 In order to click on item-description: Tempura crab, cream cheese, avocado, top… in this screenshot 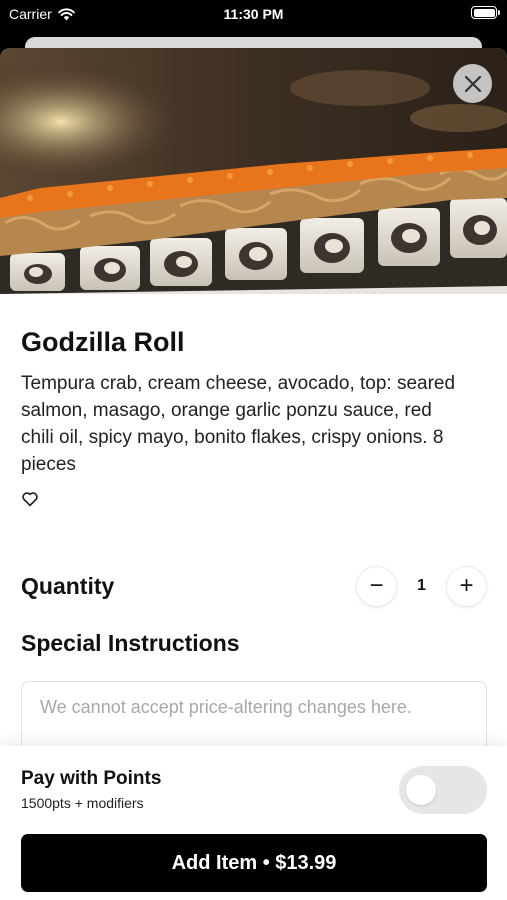, I will do `click(238, 424)`.